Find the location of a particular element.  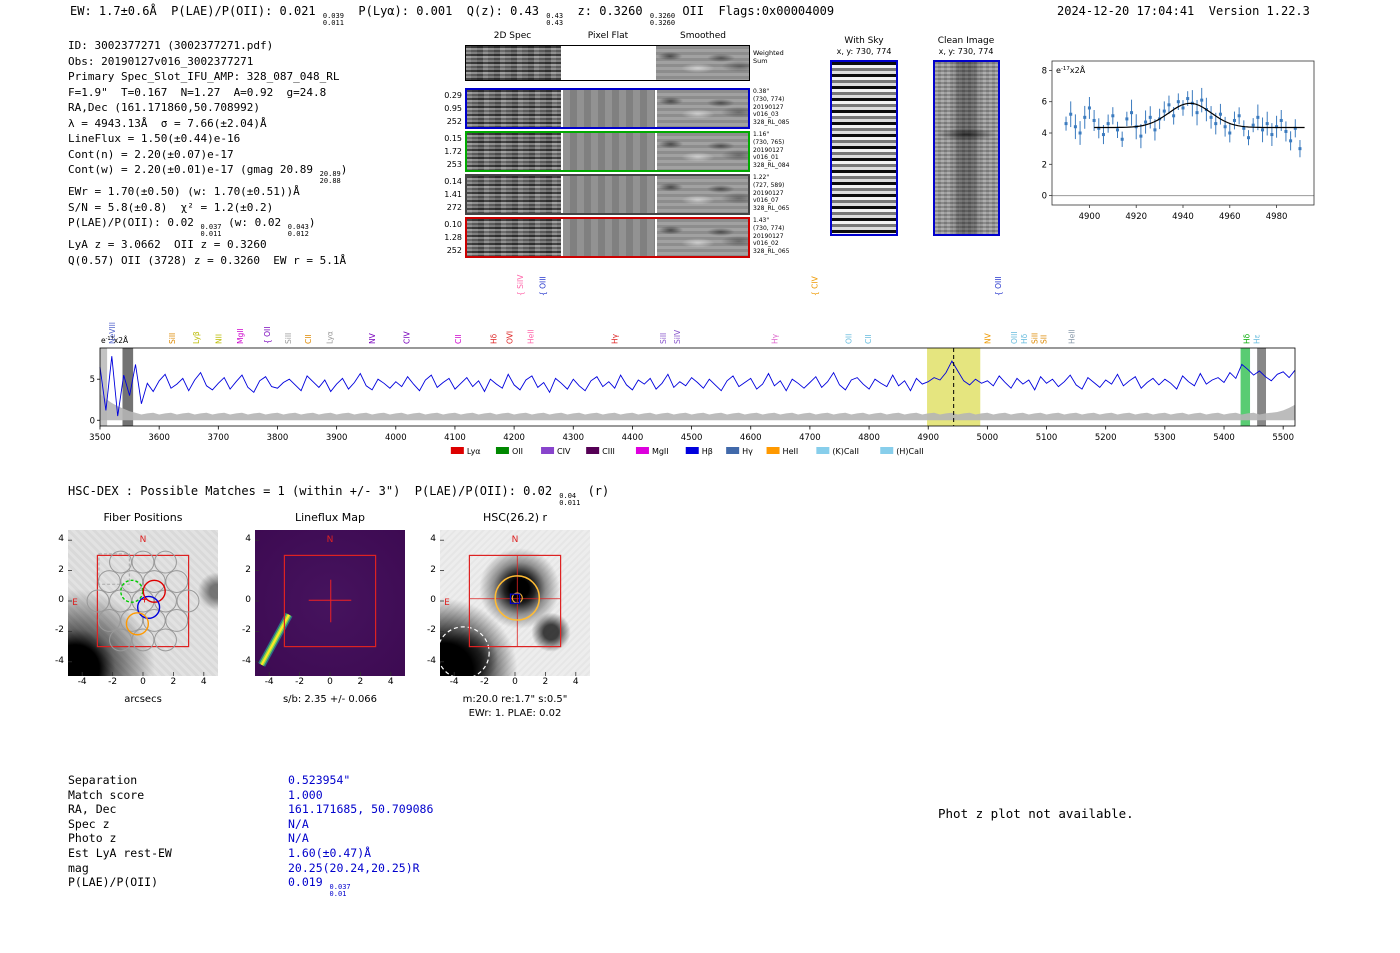

legend-label: (K)CaII is located at coordinates (845, 451).